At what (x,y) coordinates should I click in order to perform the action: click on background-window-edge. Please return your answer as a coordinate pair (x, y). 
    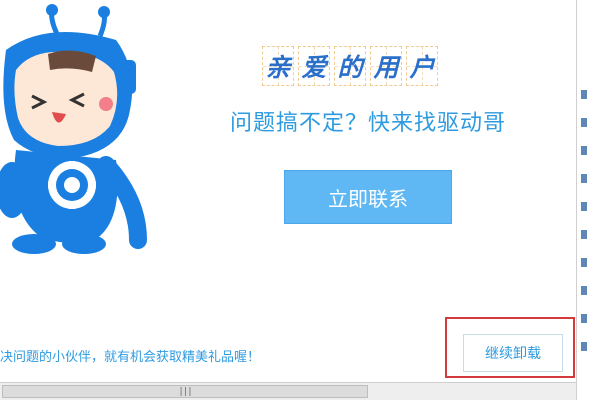
    Looking at the image, I should click on (588, 200).